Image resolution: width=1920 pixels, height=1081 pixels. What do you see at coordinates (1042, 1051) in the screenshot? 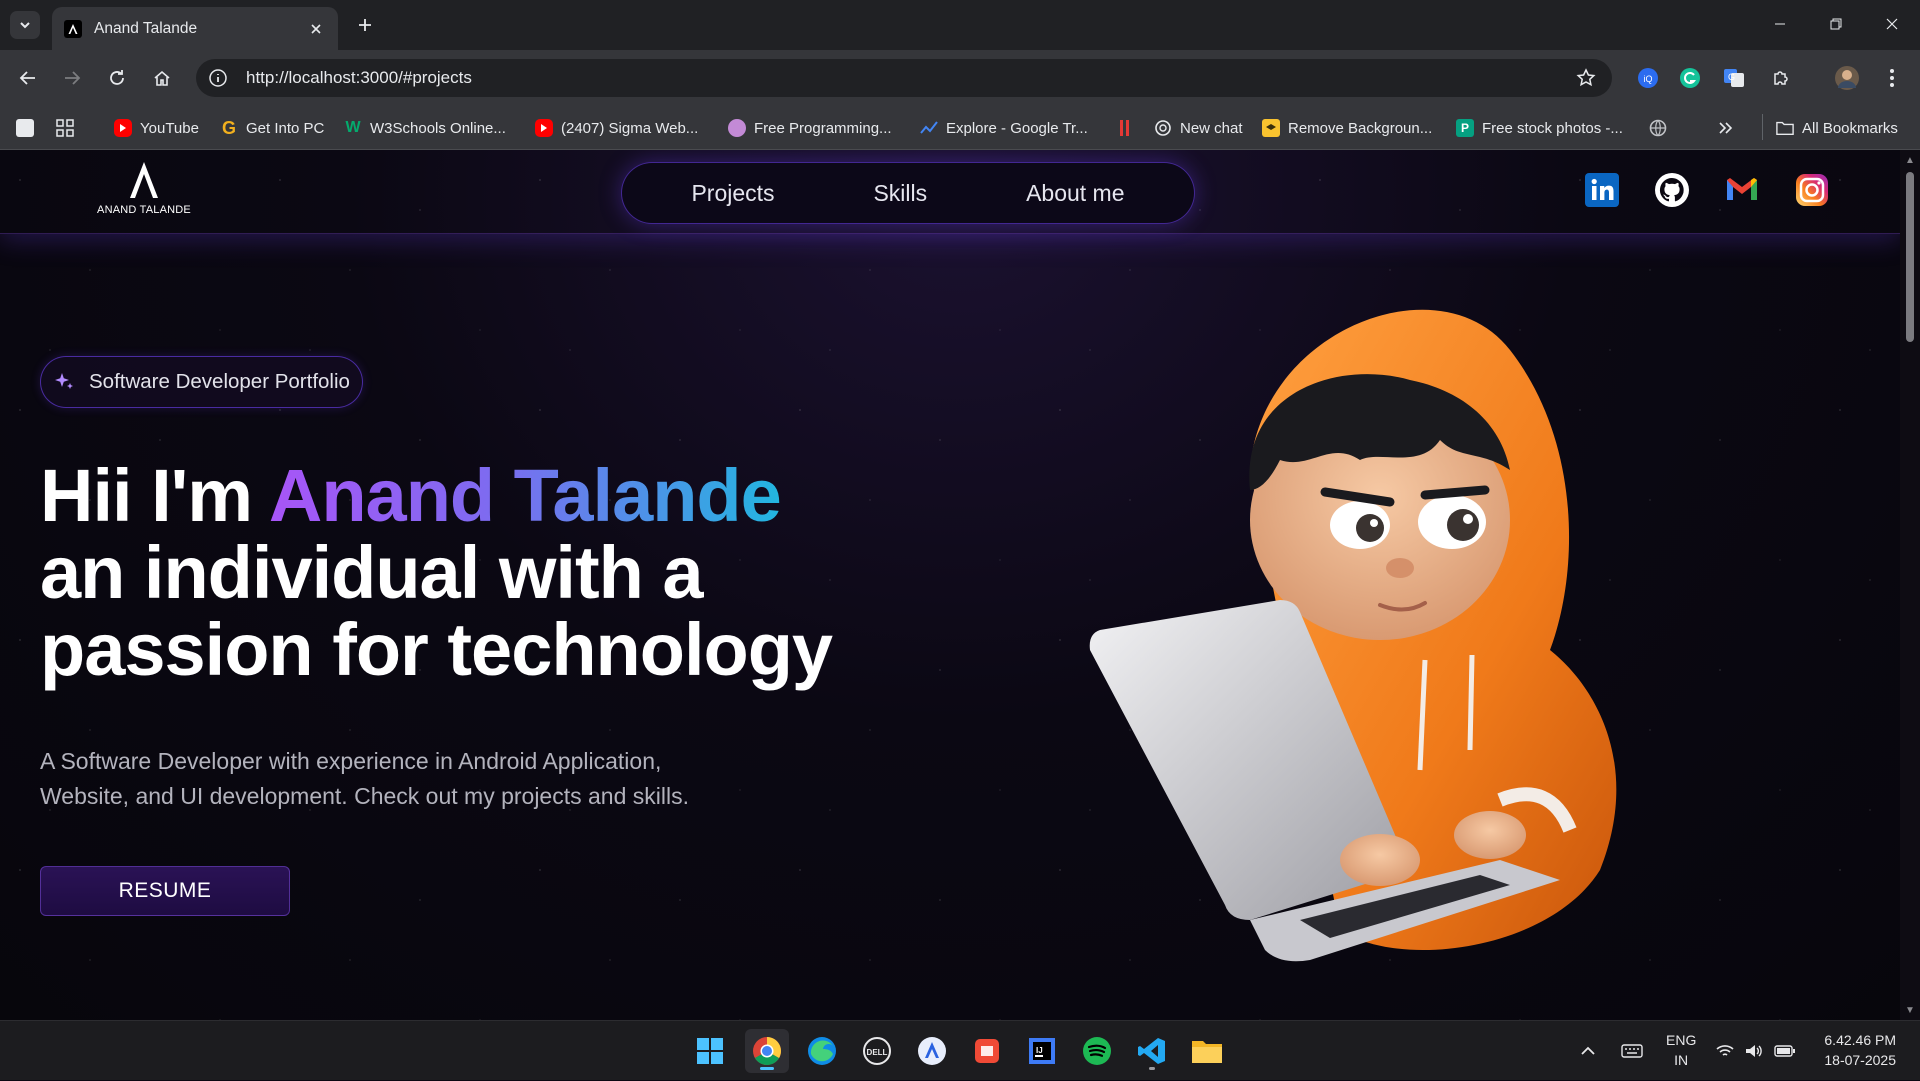
I see `intellij-icon: IJ` at bounding box center [1042, 1051].